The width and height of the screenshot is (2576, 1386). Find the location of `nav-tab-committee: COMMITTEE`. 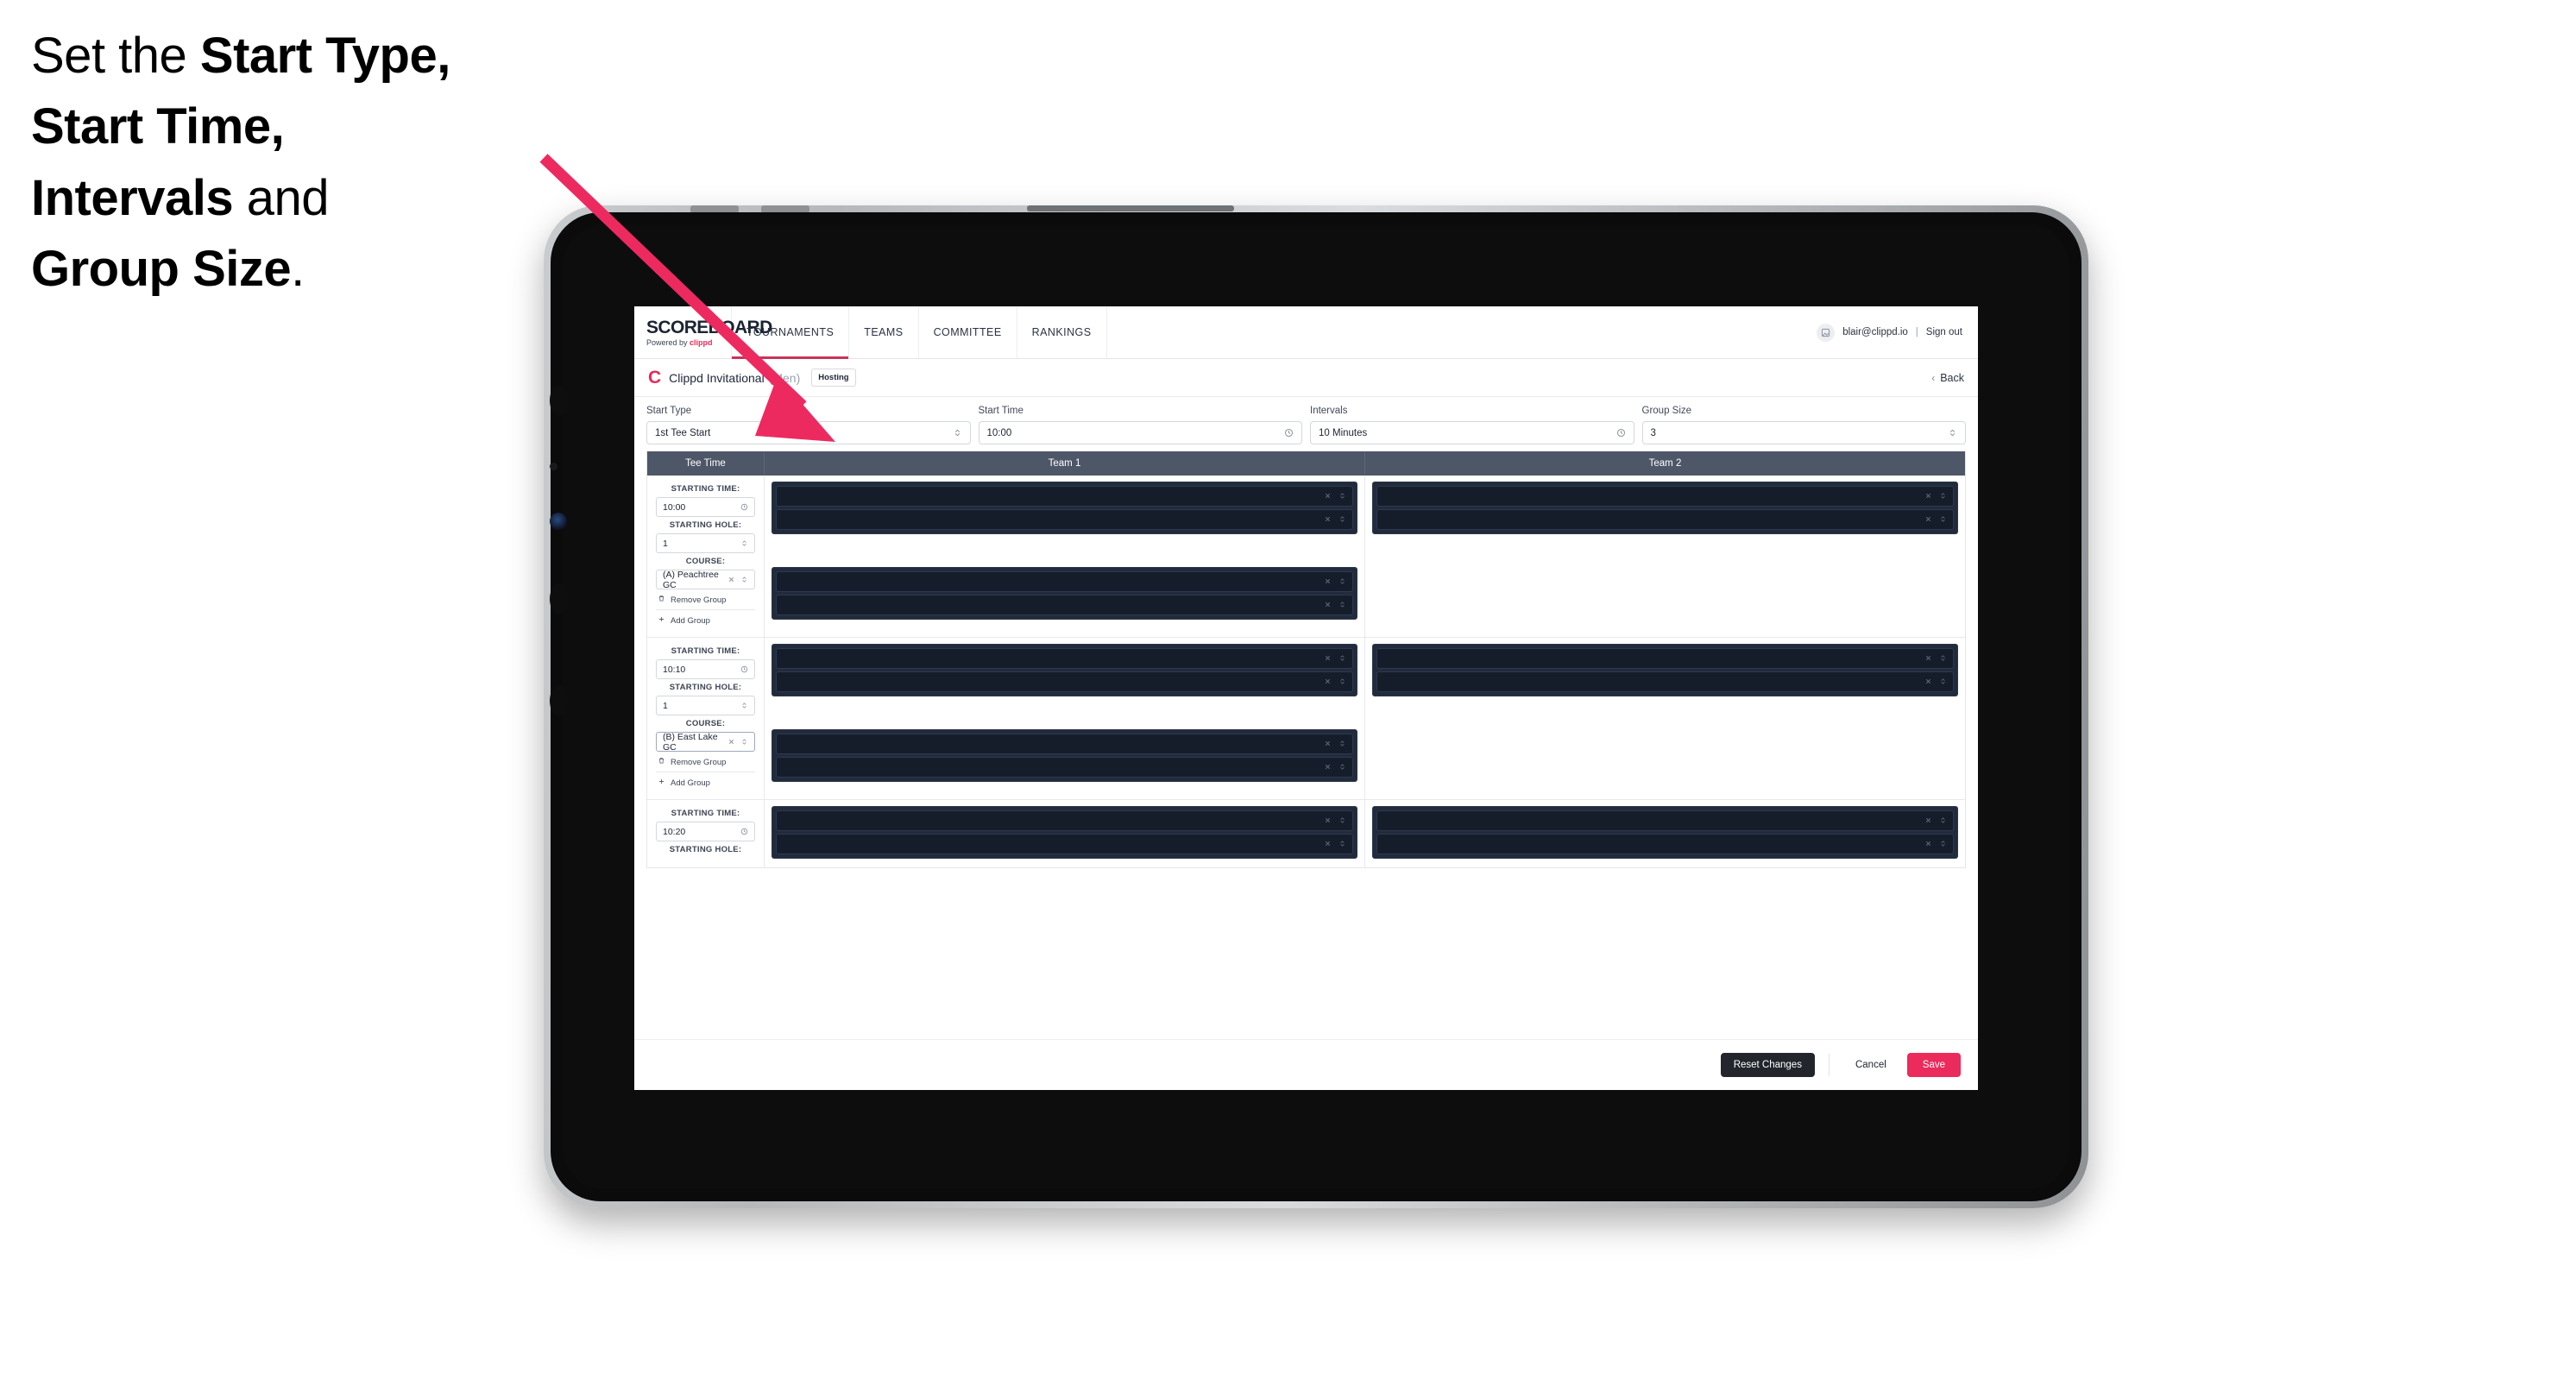

nav-tab-committee: COMMITTEE is located at coordinates (968, 332).